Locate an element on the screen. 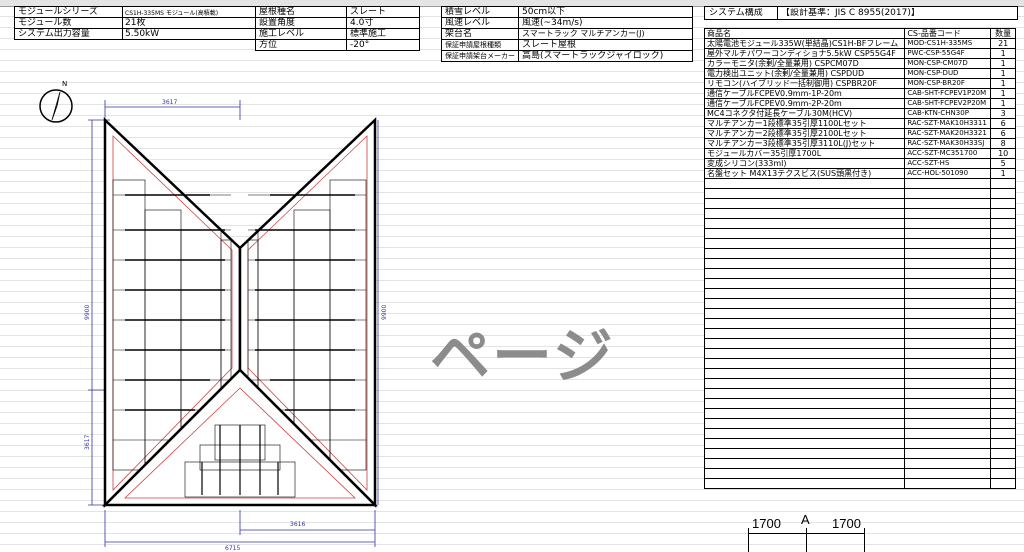 This screenshot has height=552, width=1024. parts-cell-code: MON-CSP-DUD is located at coordinates (948, 73).